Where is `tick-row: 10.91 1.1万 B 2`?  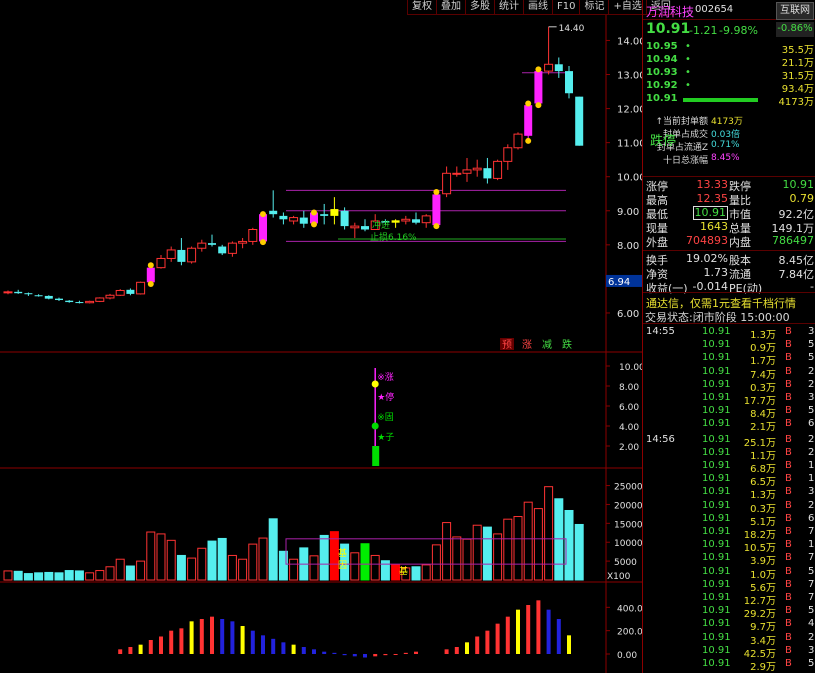
tick-row: 10.91 1.1万 B 2 is located at coordinates (729, 454).